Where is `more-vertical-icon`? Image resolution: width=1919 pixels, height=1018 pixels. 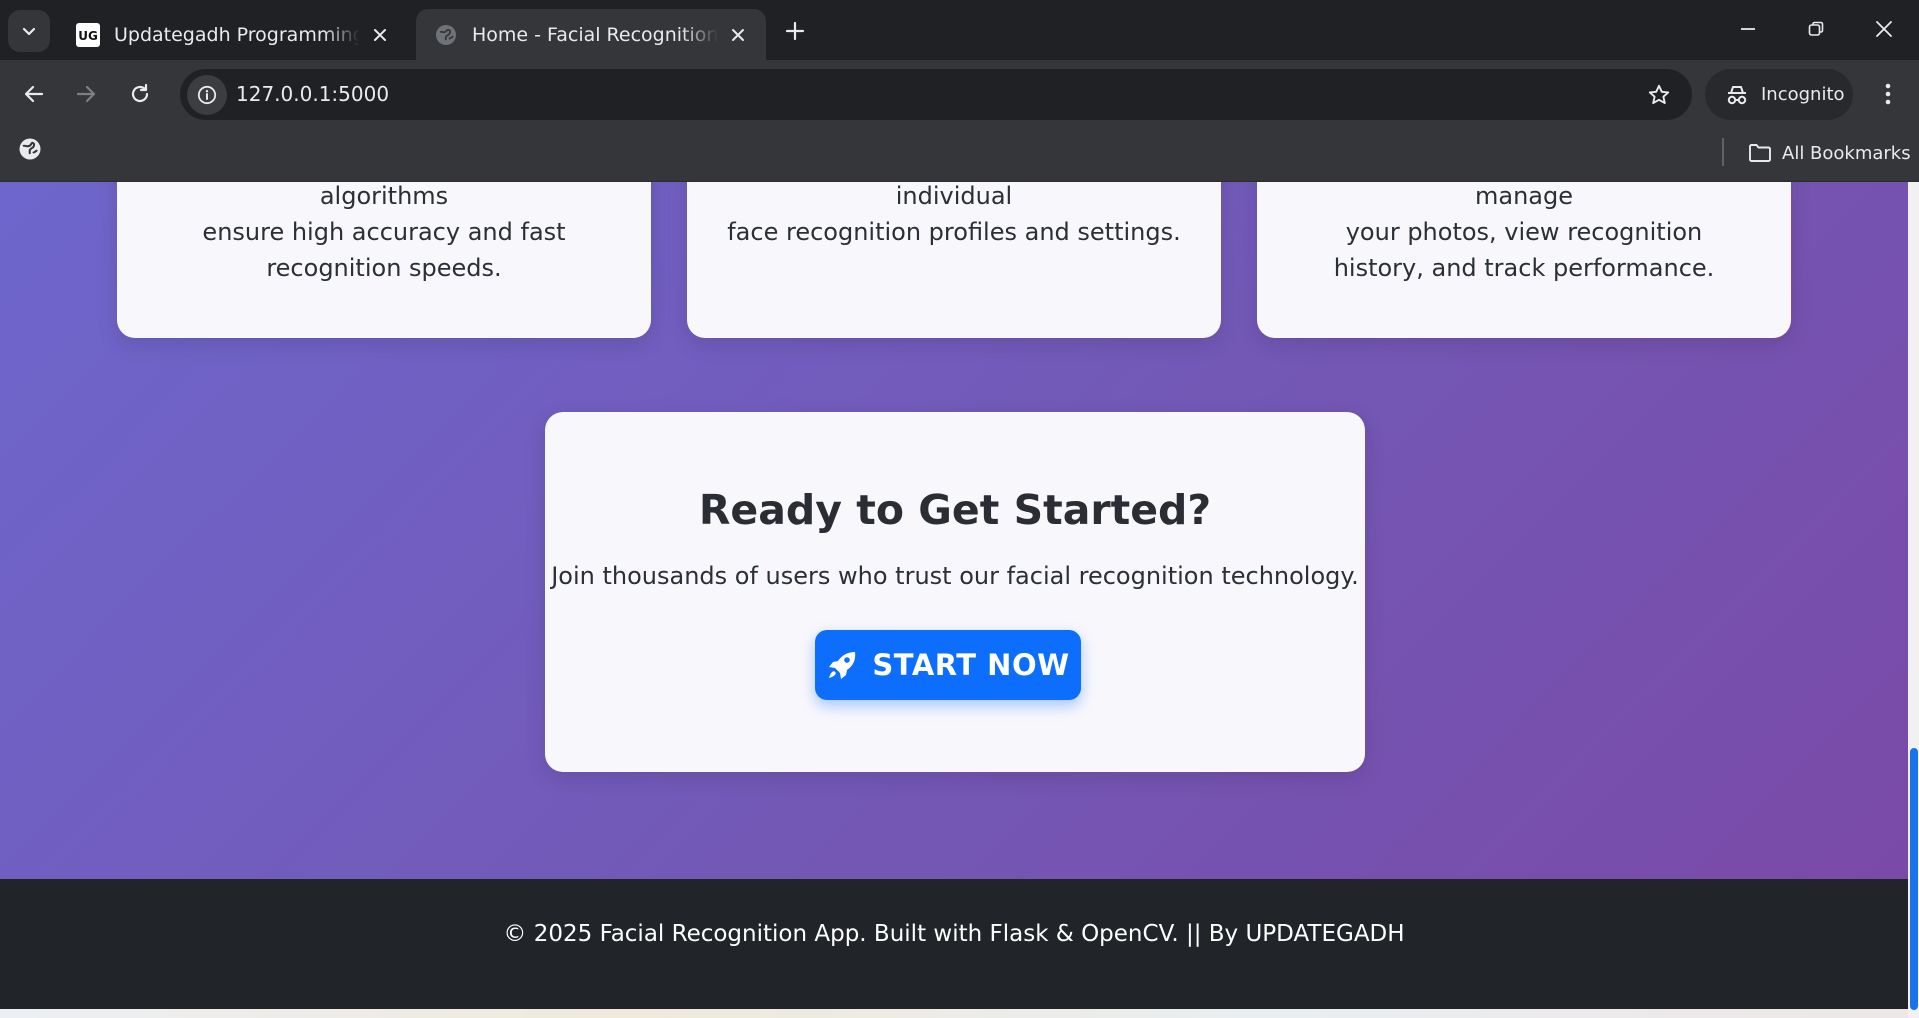
more-vertical-icon is located at coordinates (1888, 94).